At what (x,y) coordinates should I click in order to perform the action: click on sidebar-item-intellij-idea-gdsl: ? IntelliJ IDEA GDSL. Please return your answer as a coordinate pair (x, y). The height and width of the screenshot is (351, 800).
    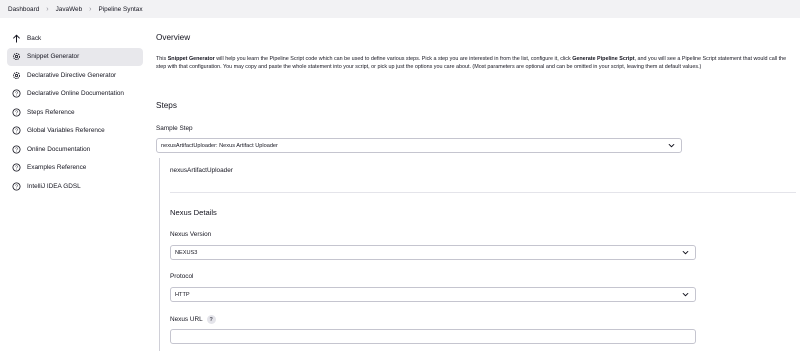
    Looking at the image, I should click on (75, 186).